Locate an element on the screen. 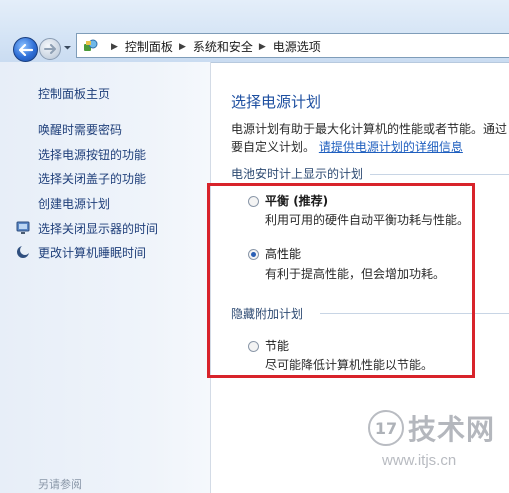 Image resolution: width=509 pixels, height=493 pixels. arrow-left-icon is located at coordinates (25, 49).